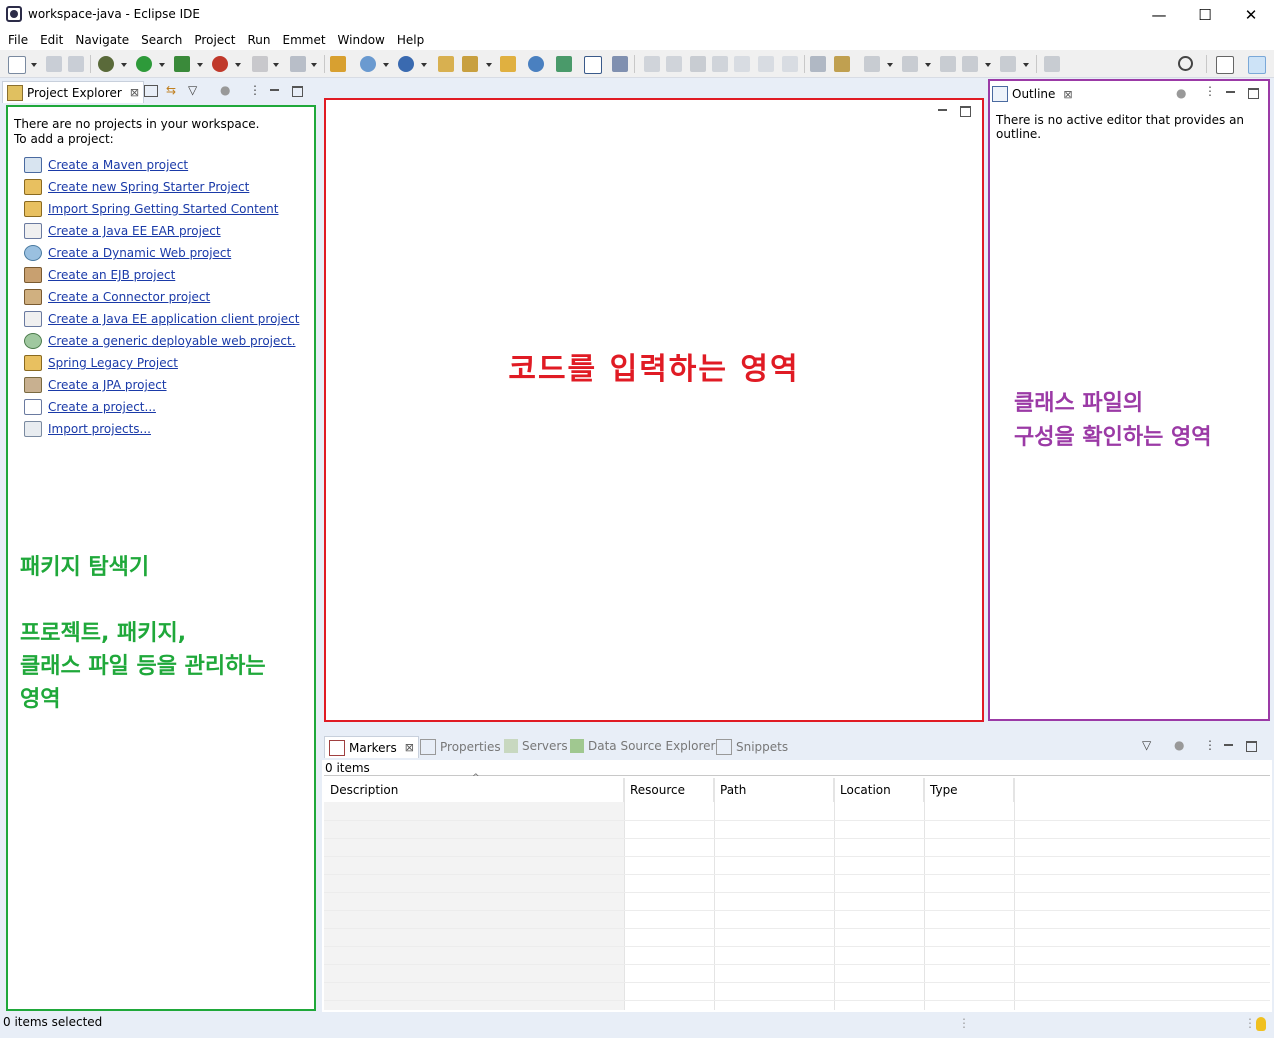 The height and width of the screenshot is (1038, 1274). I want to click on save-all-icon, so click(76, 64).